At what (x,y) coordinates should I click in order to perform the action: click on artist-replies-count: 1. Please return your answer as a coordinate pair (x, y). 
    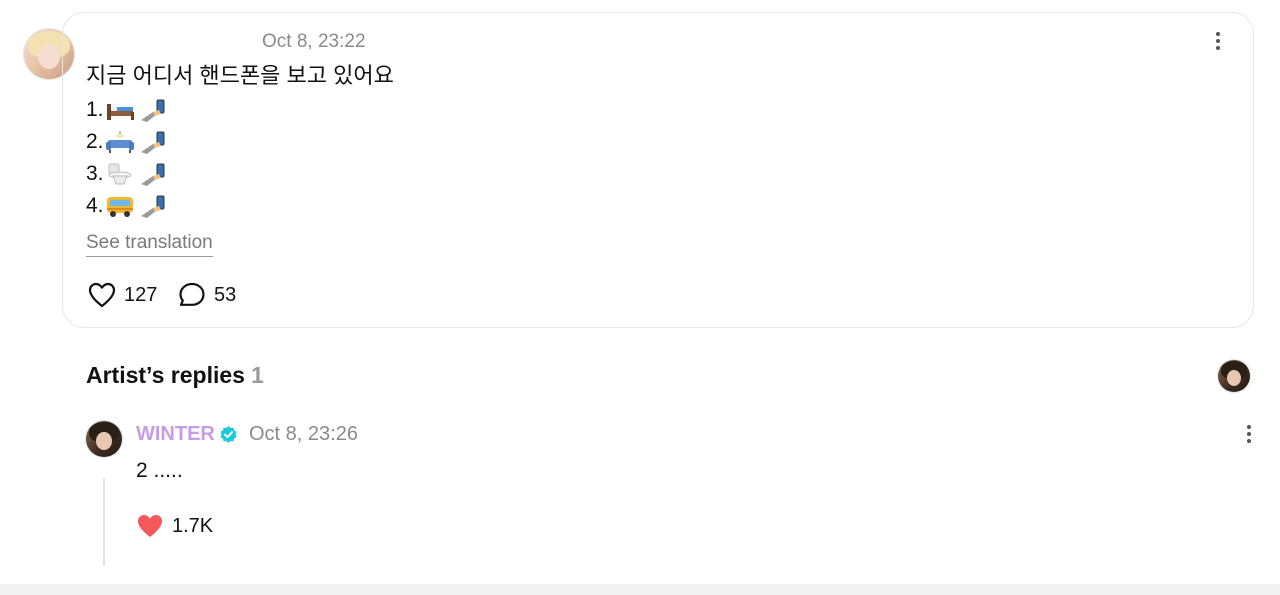
    Looking at the image, I should click on (257, 375).